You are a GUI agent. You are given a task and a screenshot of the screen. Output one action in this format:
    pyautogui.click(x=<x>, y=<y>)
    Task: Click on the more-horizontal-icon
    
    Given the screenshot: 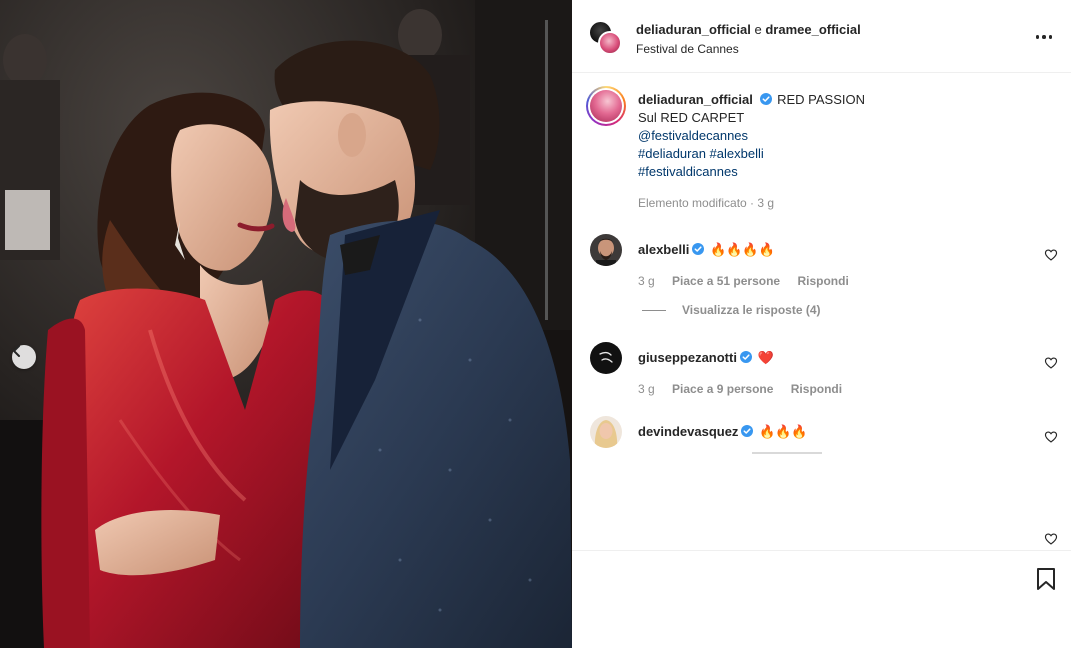 What is the action you would take?
    pyautogui.click(x=1037, y=37)
    